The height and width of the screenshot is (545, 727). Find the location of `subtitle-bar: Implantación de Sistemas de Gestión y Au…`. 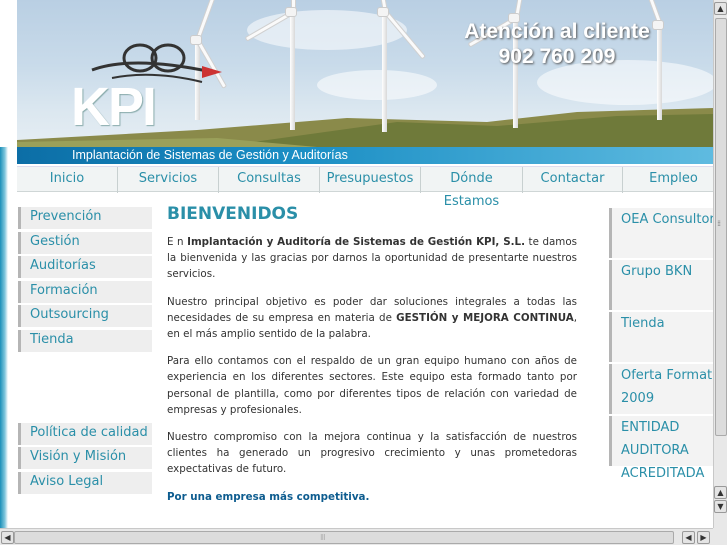

subtitle-bar: Implantación de Sistemas de Gestión y Au… is located at coordinates (365, 155).